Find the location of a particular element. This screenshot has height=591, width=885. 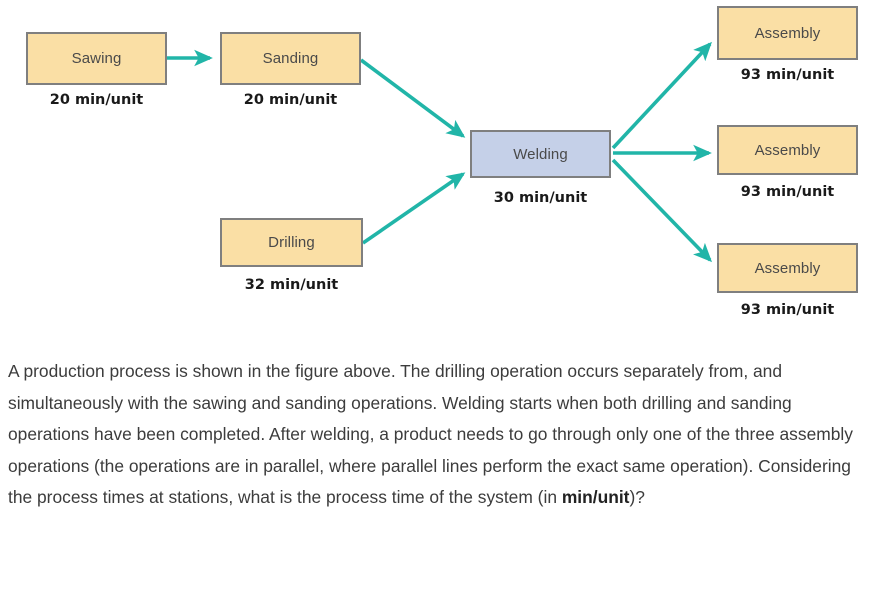

node-drilling: Drilling is located at coordinates (291, 242).